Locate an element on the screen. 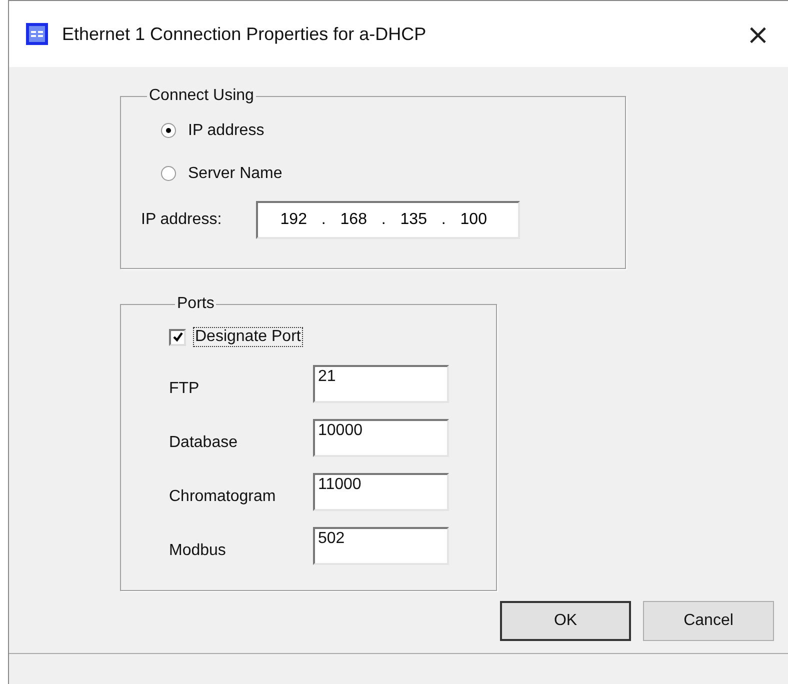 The image size is (788, 684). group-title: Connect Using is located at coordinates (201, 96).